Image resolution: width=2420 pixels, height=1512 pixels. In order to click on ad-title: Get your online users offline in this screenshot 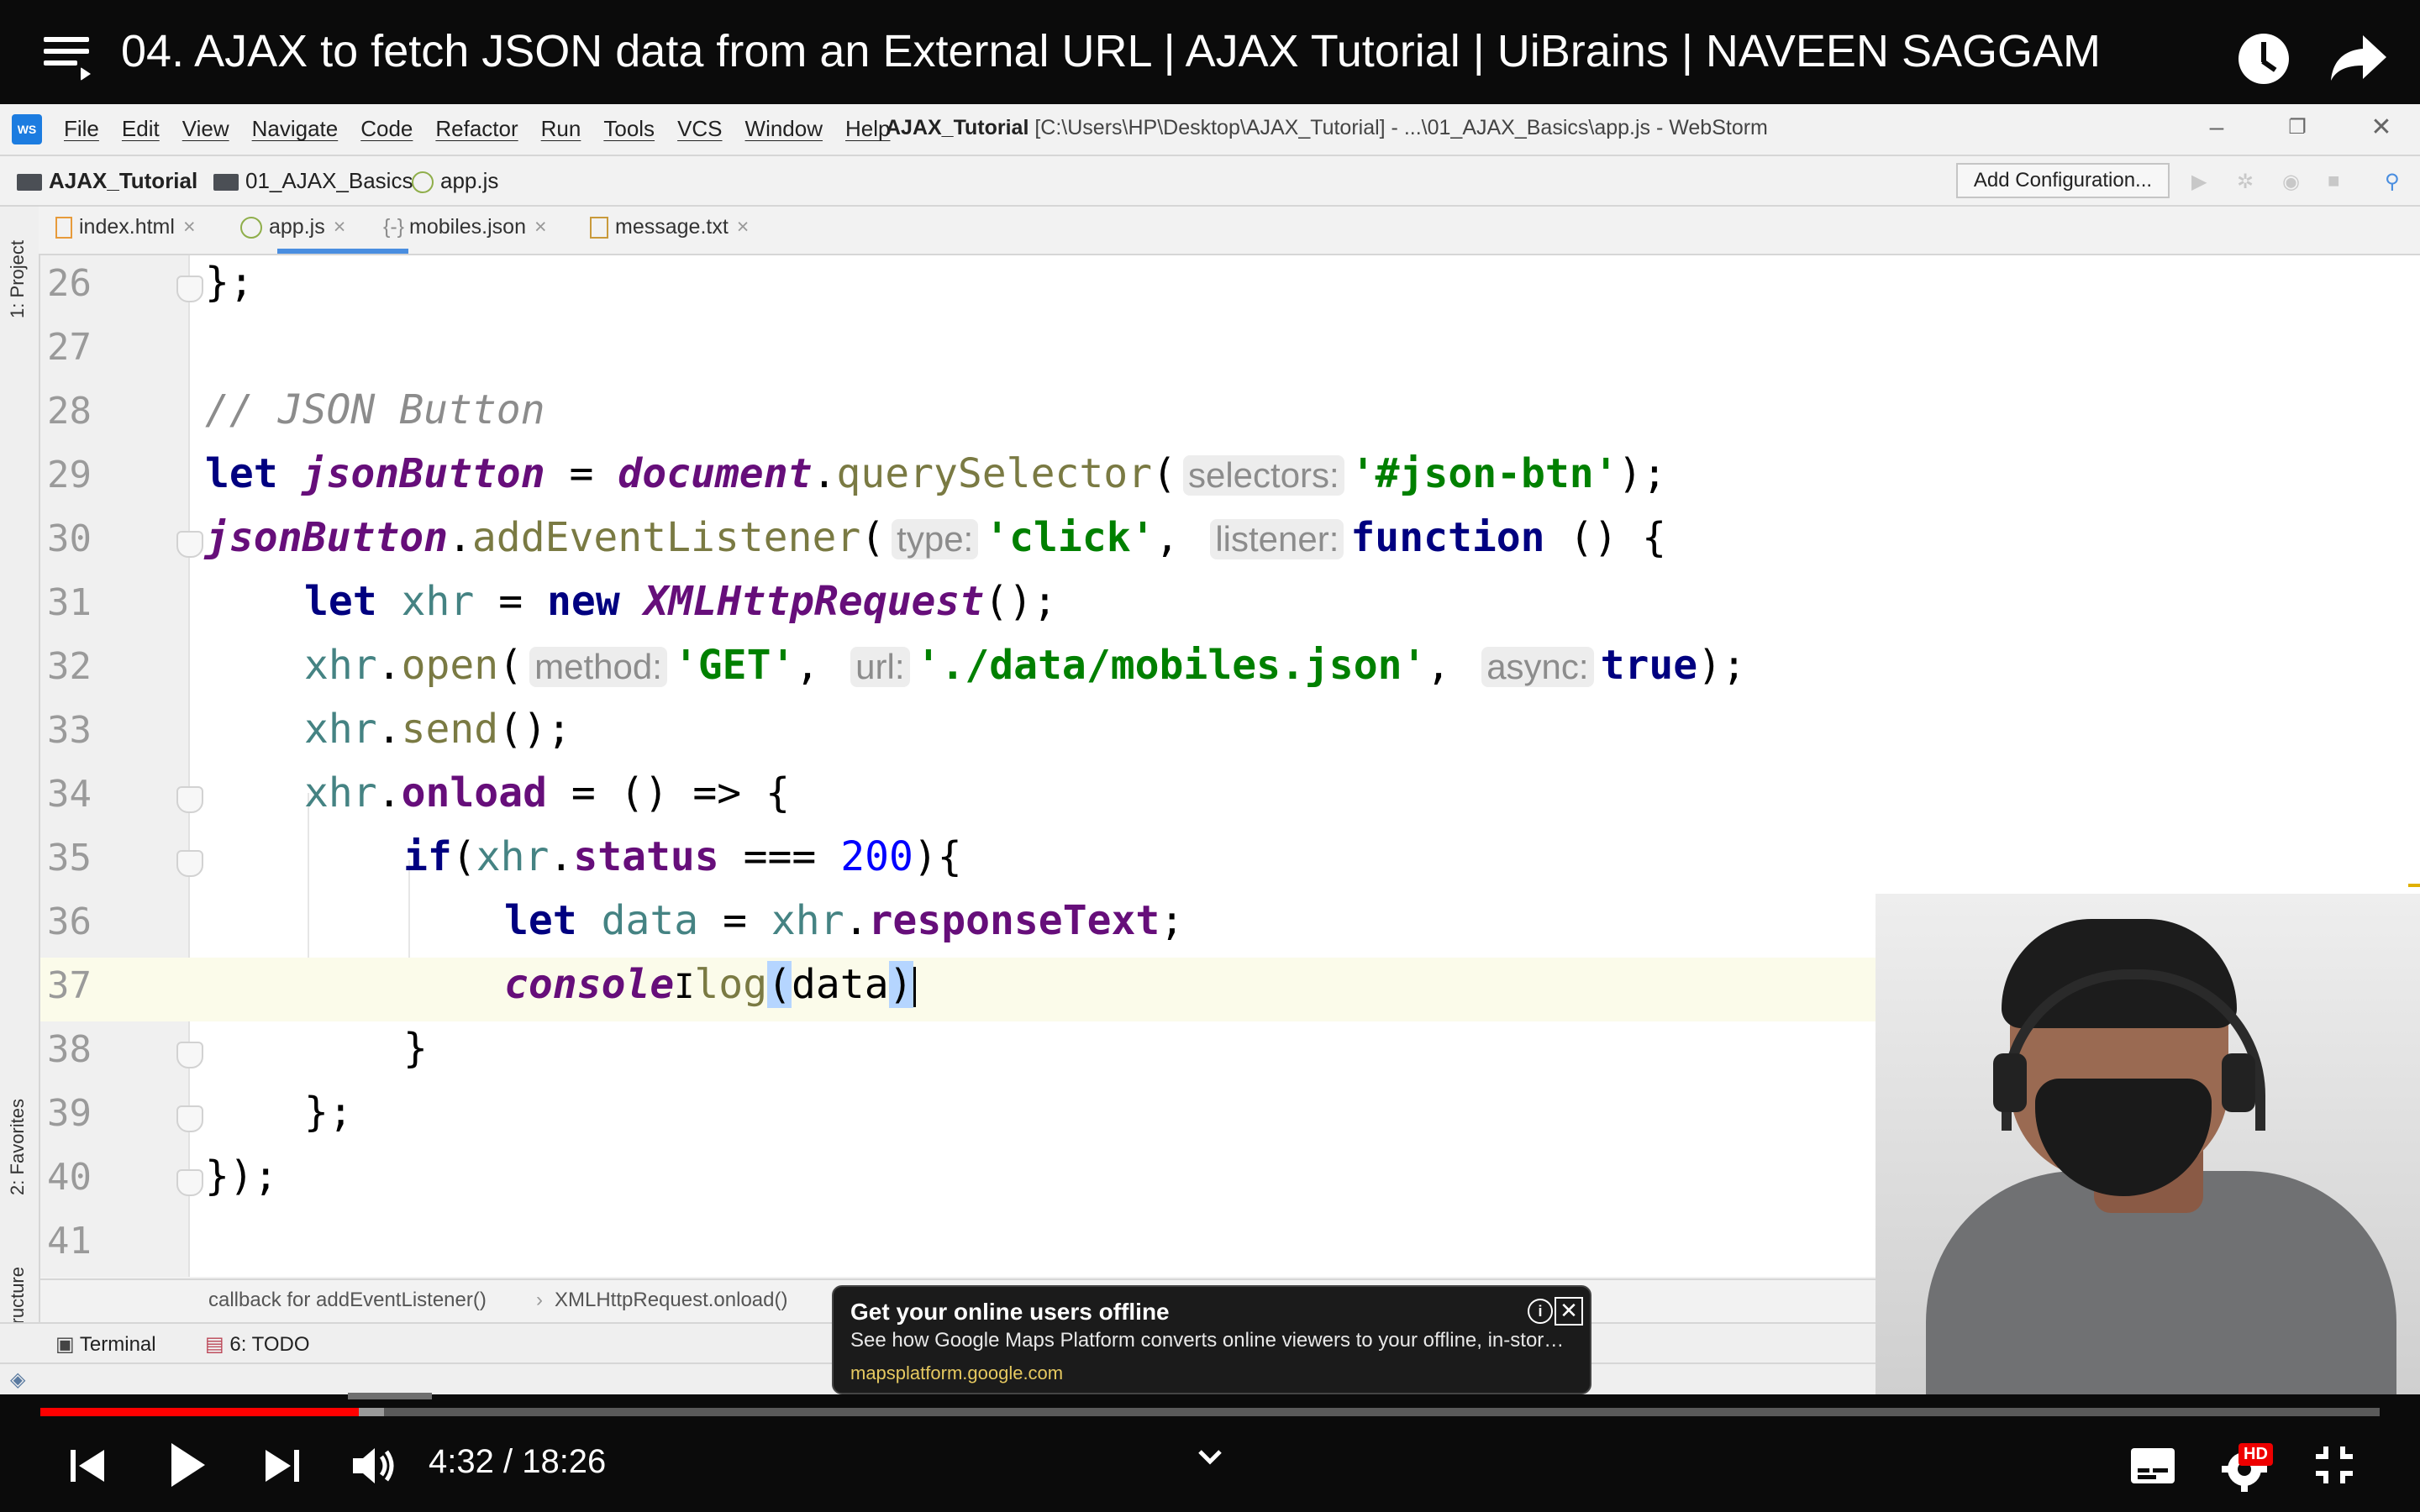, I will do `click(1010, 1312)`.